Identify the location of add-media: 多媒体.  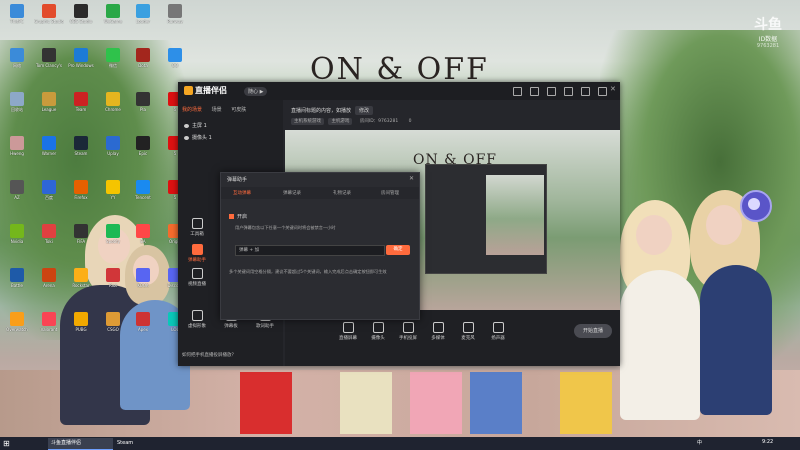
(438, 331).